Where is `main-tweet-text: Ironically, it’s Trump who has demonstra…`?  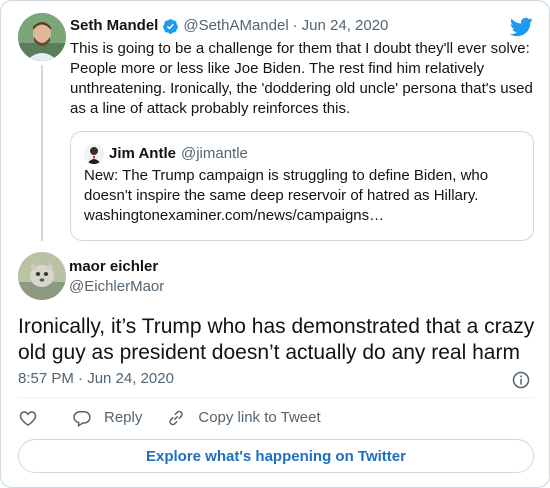
main-tweet-text: Ironically, it’s Trump who has demonstra… is located at coordinates (276, 339).